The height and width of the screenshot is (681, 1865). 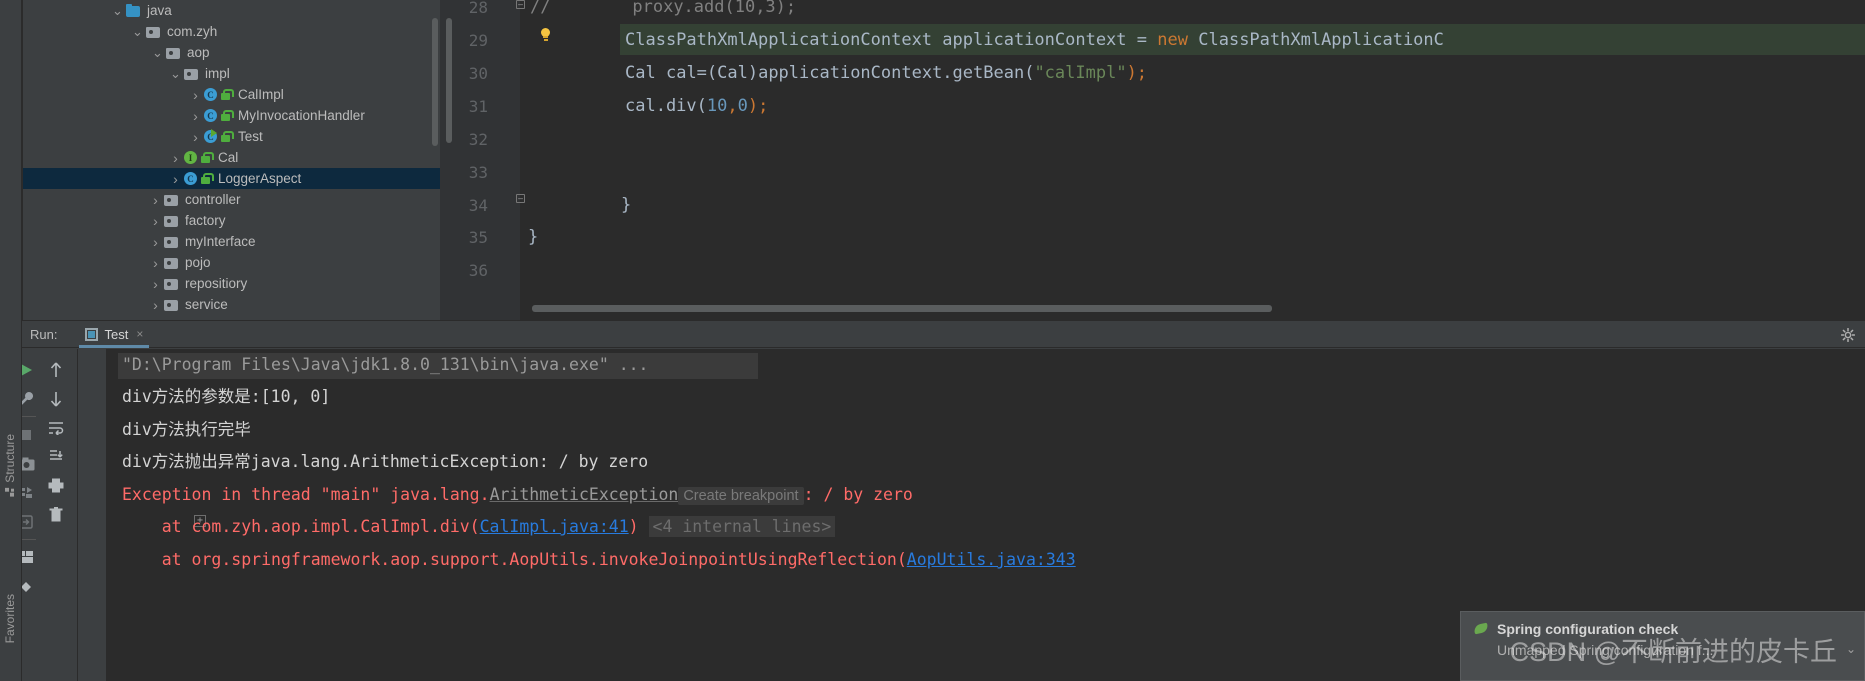 What do you see at coordinates (1142, 40) in the screenshot?
I see `code-equals: =` at bounding box center [1142, 40].